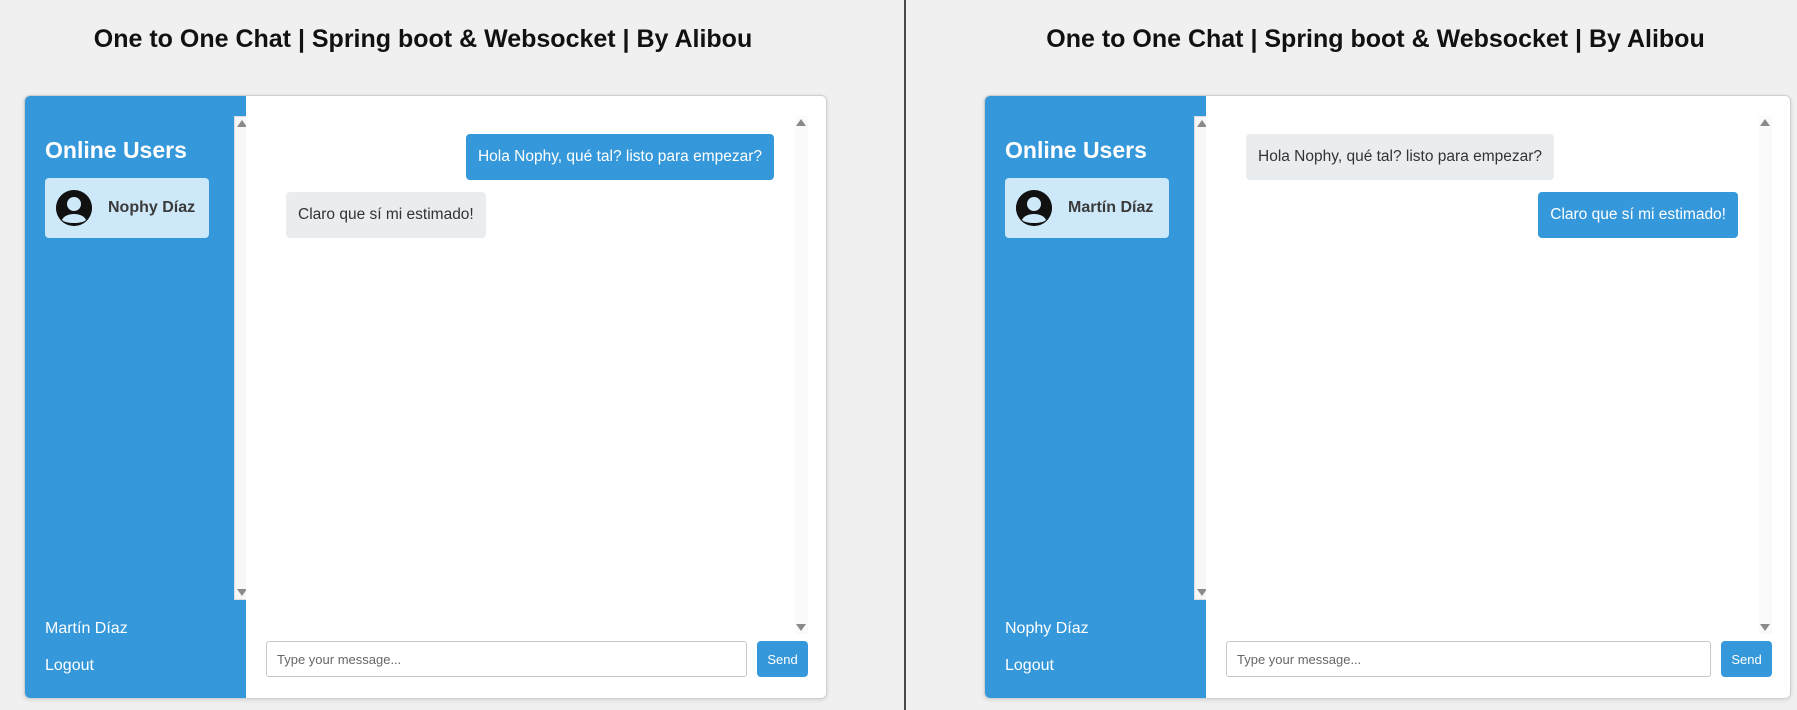  Describe the element at coordinates (1400, 157) in the screenshot. I see `message-bubble-received: Hola Nophy, qué tal? listo para empezar?` at that location.